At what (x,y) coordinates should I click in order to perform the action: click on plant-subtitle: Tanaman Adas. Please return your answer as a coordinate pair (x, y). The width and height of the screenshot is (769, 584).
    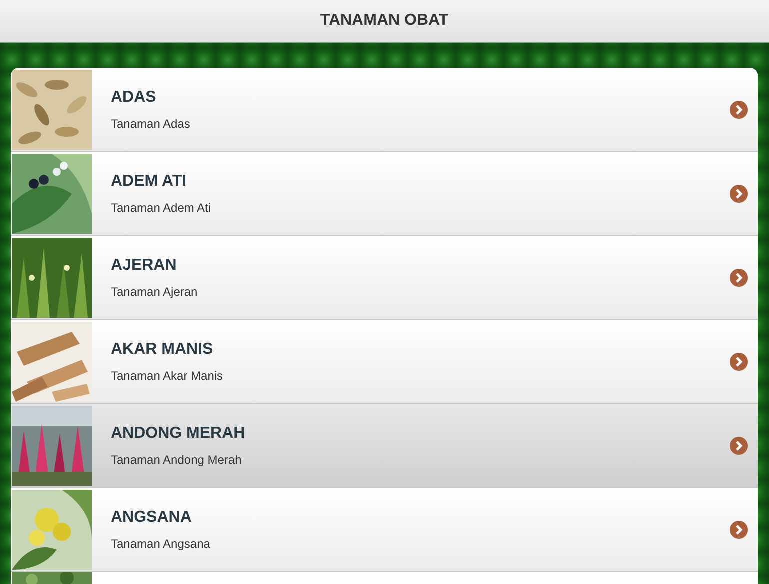
    Looking at the image, I should click on (151, 124).